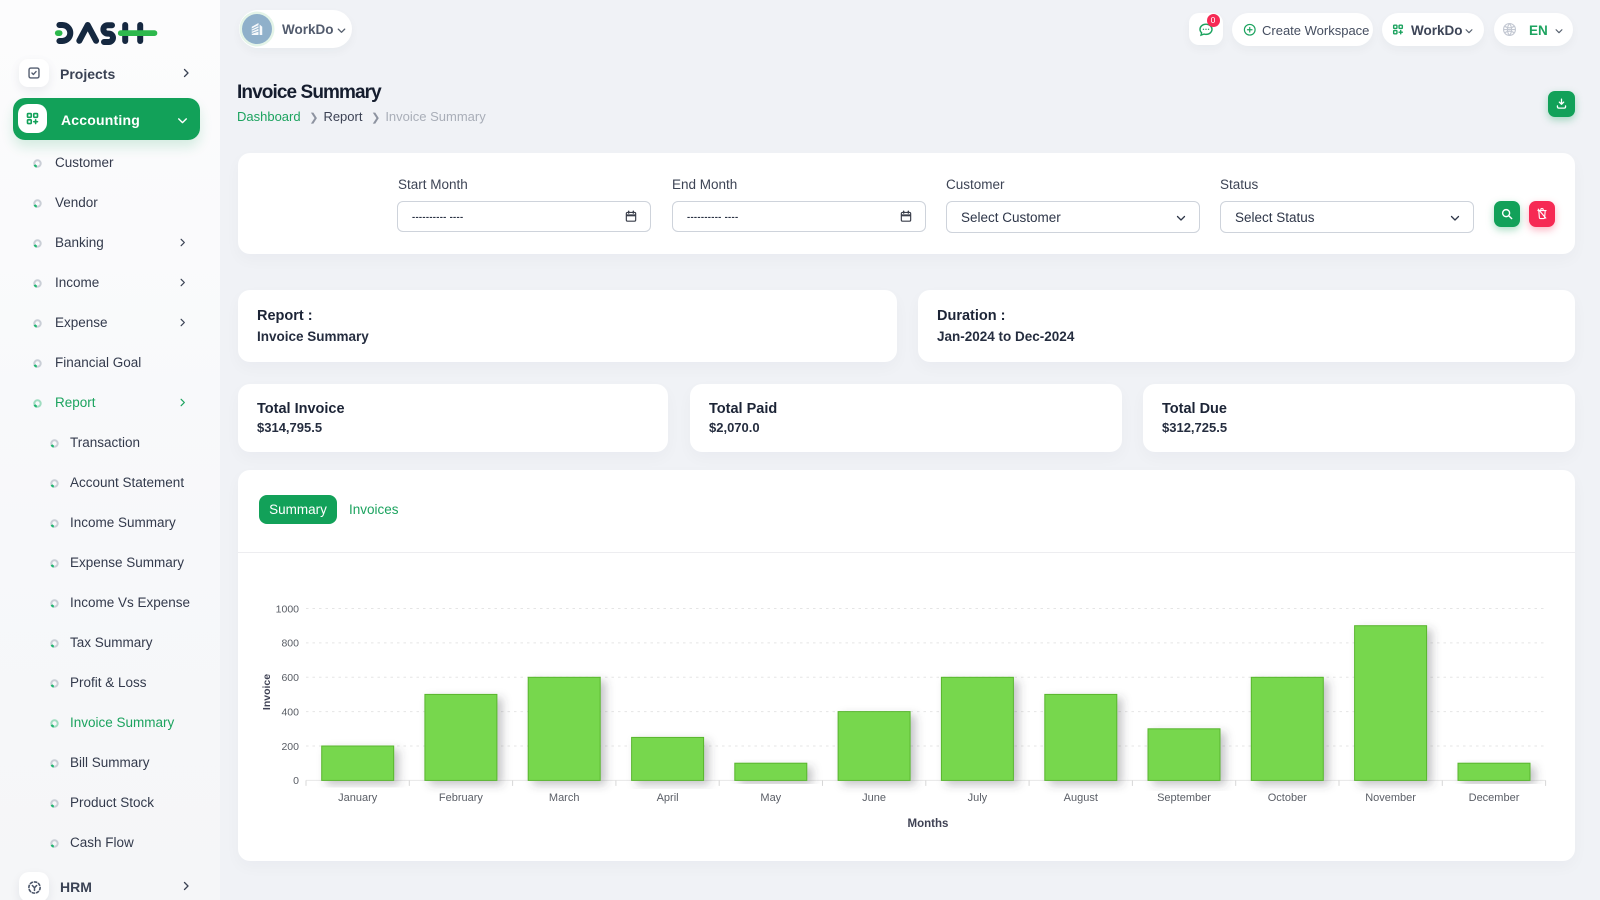  What do you see at coordinates (358, 798) in the screenshot?
I see `svg-text: January` at bounding box center [358, 798].